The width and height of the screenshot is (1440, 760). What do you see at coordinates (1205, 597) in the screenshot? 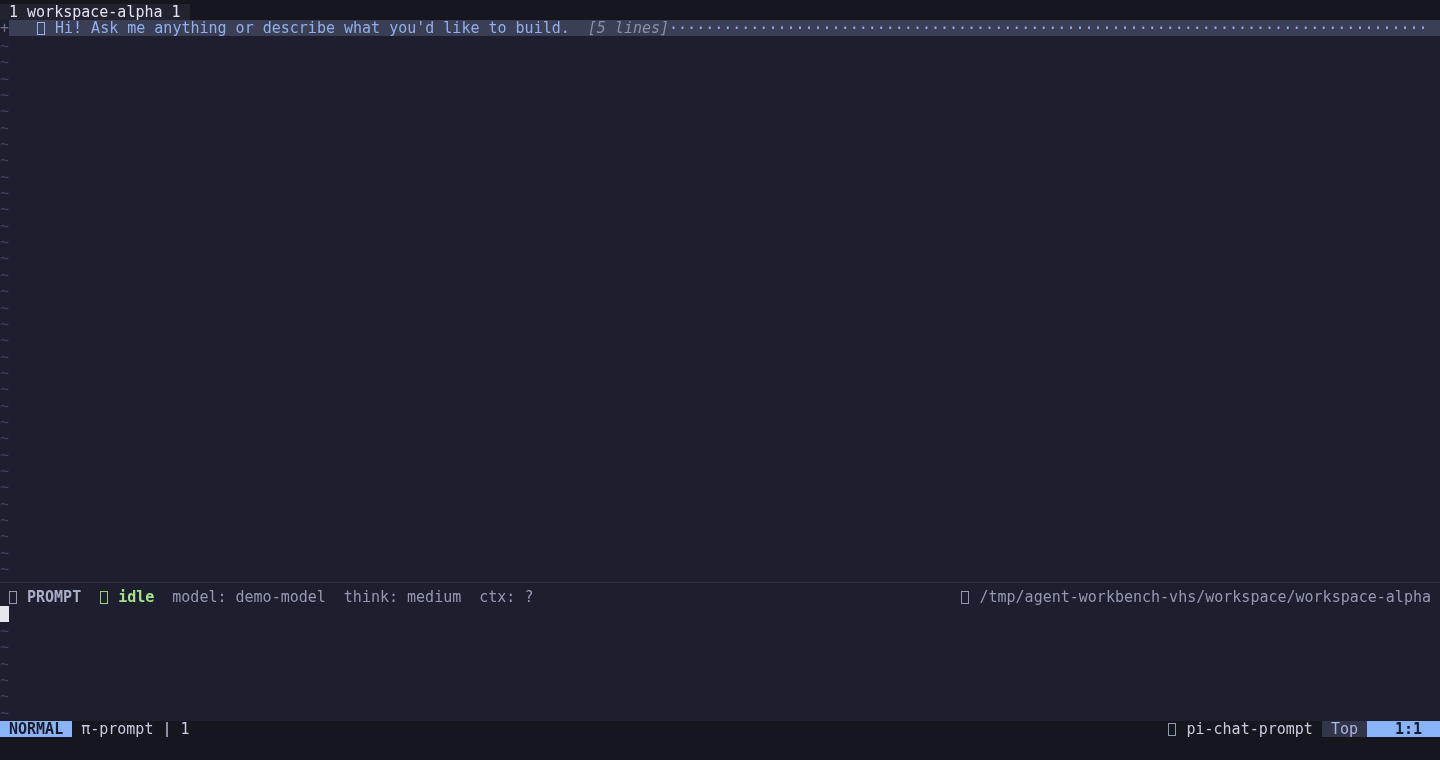
I see `path-text: /tmp/agent-workbench-vhs/workspace/workspace-alpha` at bounding box center [1205, 597].